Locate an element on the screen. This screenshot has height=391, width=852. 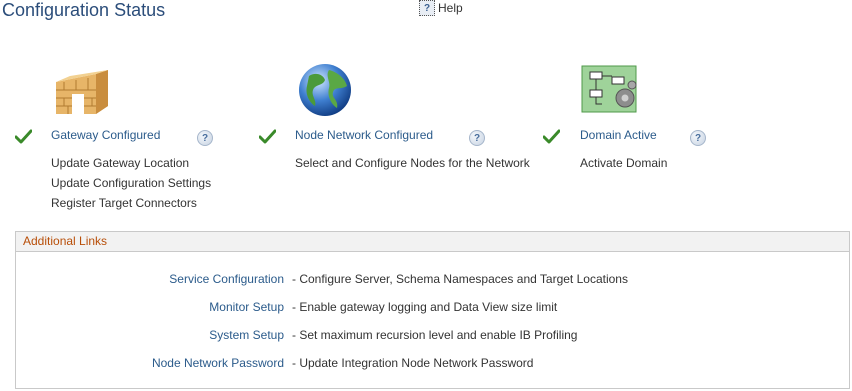
help-link: ? Help is located at coordinates (441, 8).